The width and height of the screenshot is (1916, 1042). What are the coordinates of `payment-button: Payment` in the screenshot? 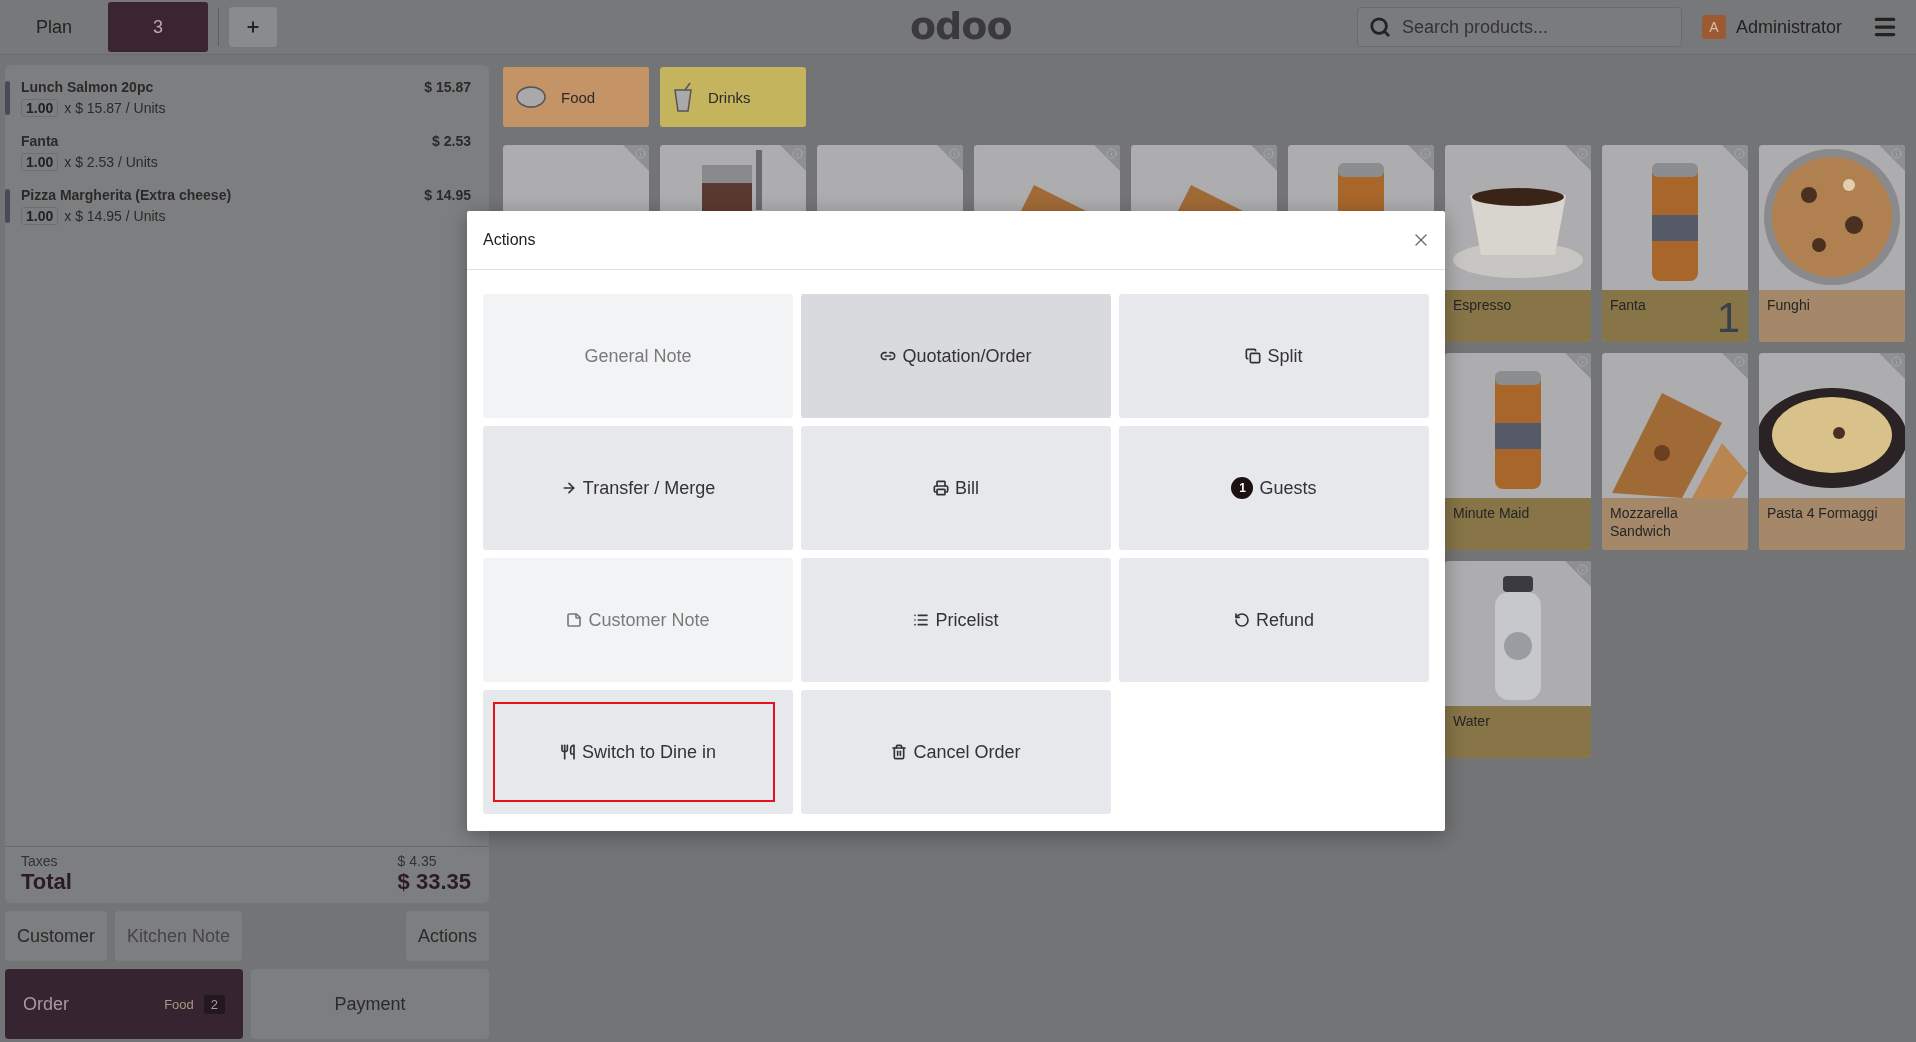 It's located at (370, 1004).